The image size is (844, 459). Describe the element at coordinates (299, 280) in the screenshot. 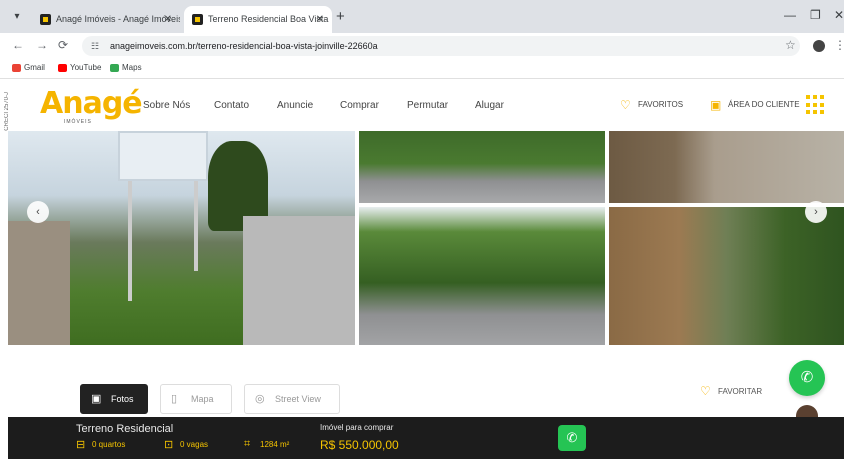

I see `photo-road` at that location.